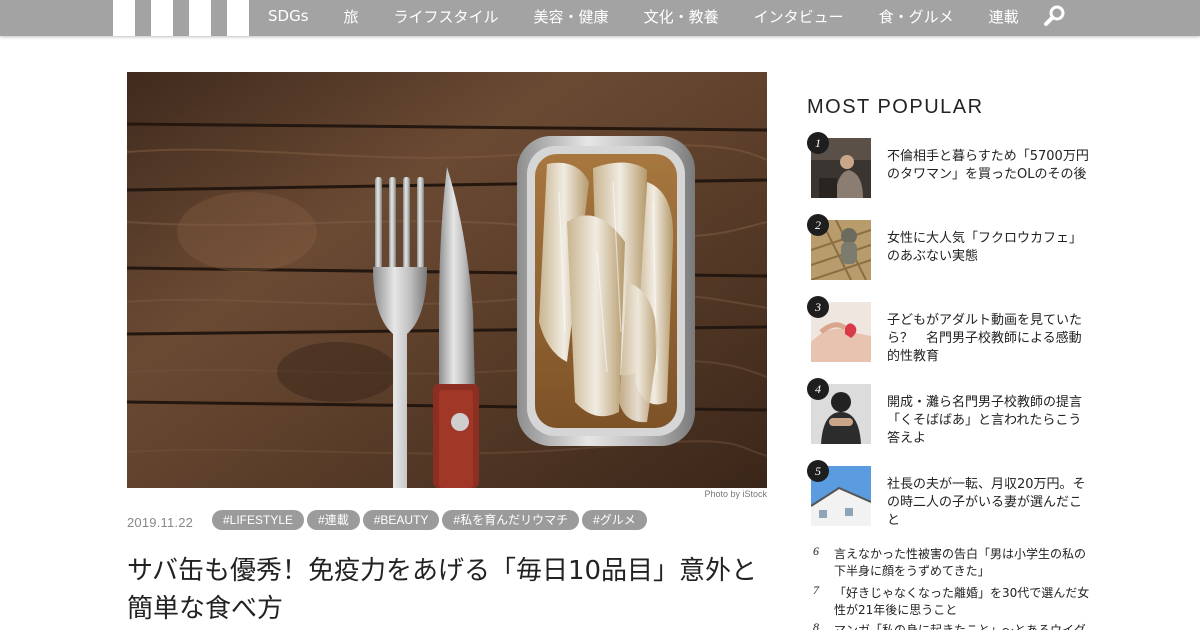 The width and height of the screenshot is (1200, 630). Describe the element at coordinates (818, 225) in the screenshot. I see `rank-badge-2: 2` at that location.